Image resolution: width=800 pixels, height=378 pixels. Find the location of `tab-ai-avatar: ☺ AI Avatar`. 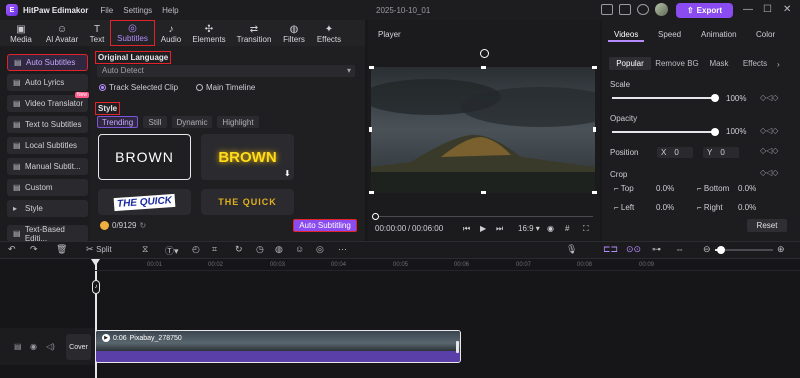

tab-ai-avatar: ☺ AI Avatar is located at coordinates (62, 33).